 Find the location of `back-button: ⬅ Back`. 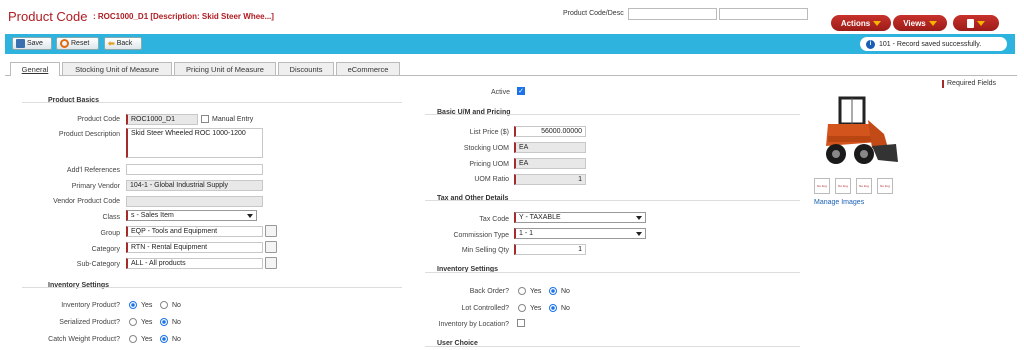

back-button: ⬅ Back is located at coordinates (123, 43).